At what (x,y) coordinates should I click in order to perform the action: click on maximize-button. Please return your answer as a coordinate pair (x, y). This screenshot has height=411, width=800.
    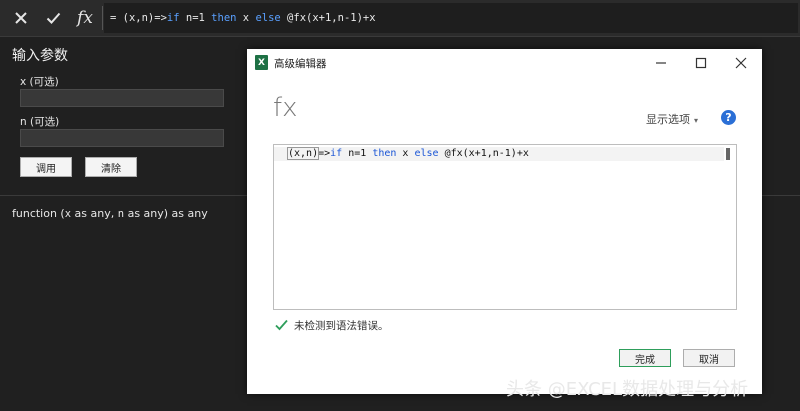
    Looking at the image, I should click on (701, 63).